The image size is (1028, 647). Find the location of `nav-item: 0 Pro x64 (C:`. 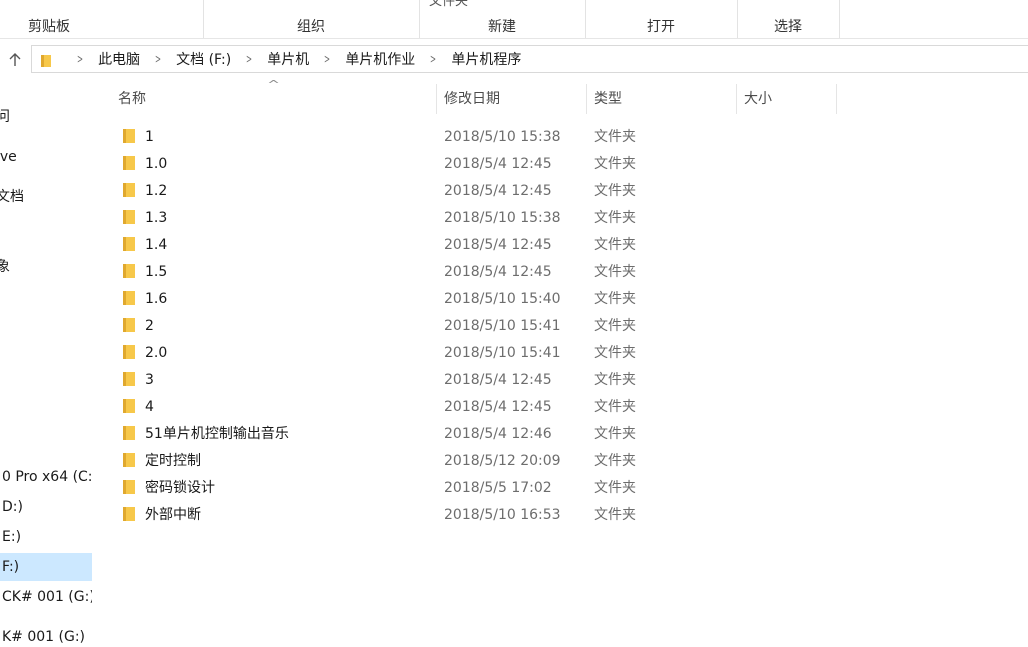

nav-item: 0 Pro x64 (C: is located at coordinates (46, 477).